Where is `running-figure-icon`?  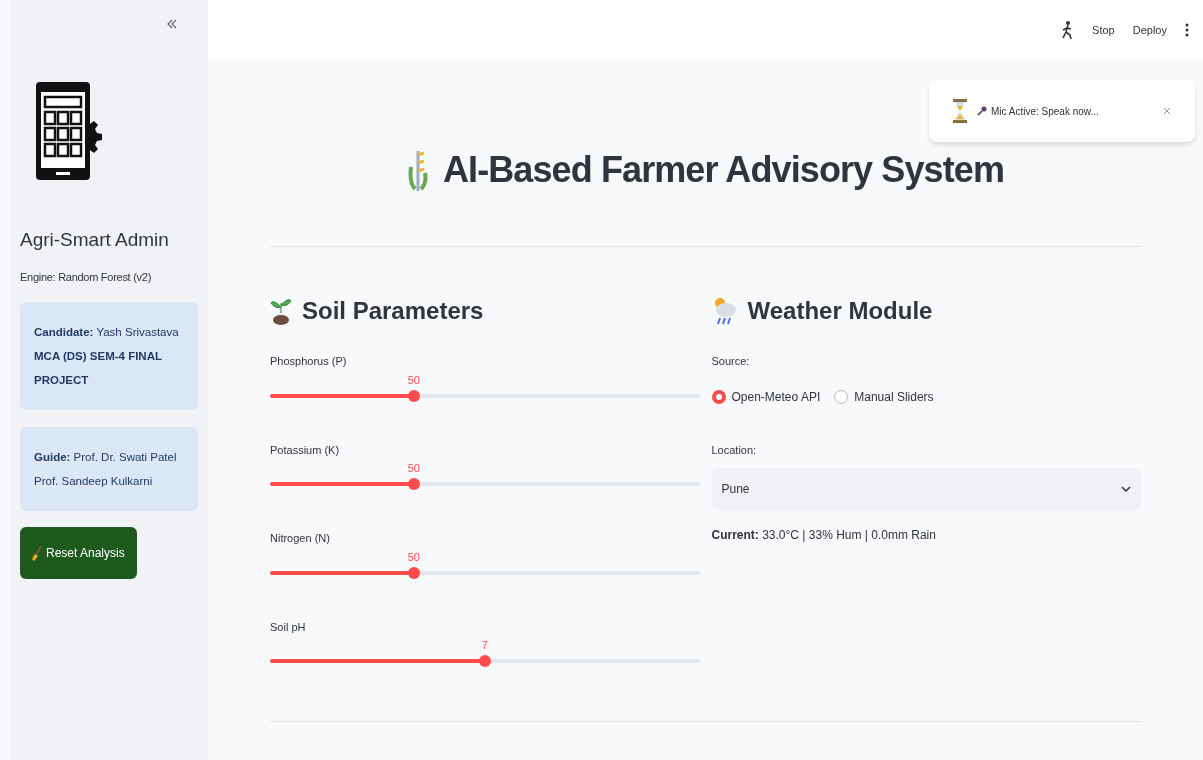 running-figure-icon is located at coordinates (1067, 30).